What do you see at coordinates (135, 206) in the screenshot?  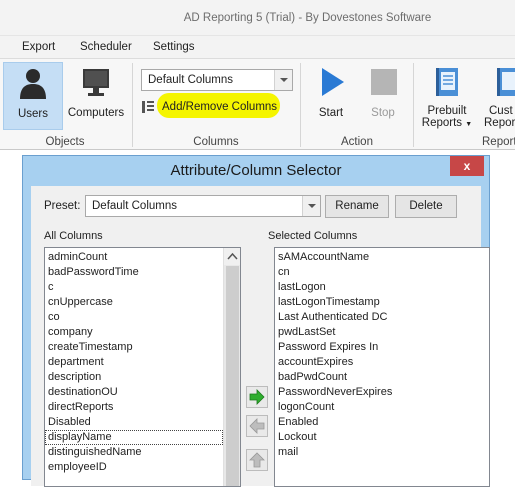 I see `preset-value: Default Columns` at bounding box center [135, 206].